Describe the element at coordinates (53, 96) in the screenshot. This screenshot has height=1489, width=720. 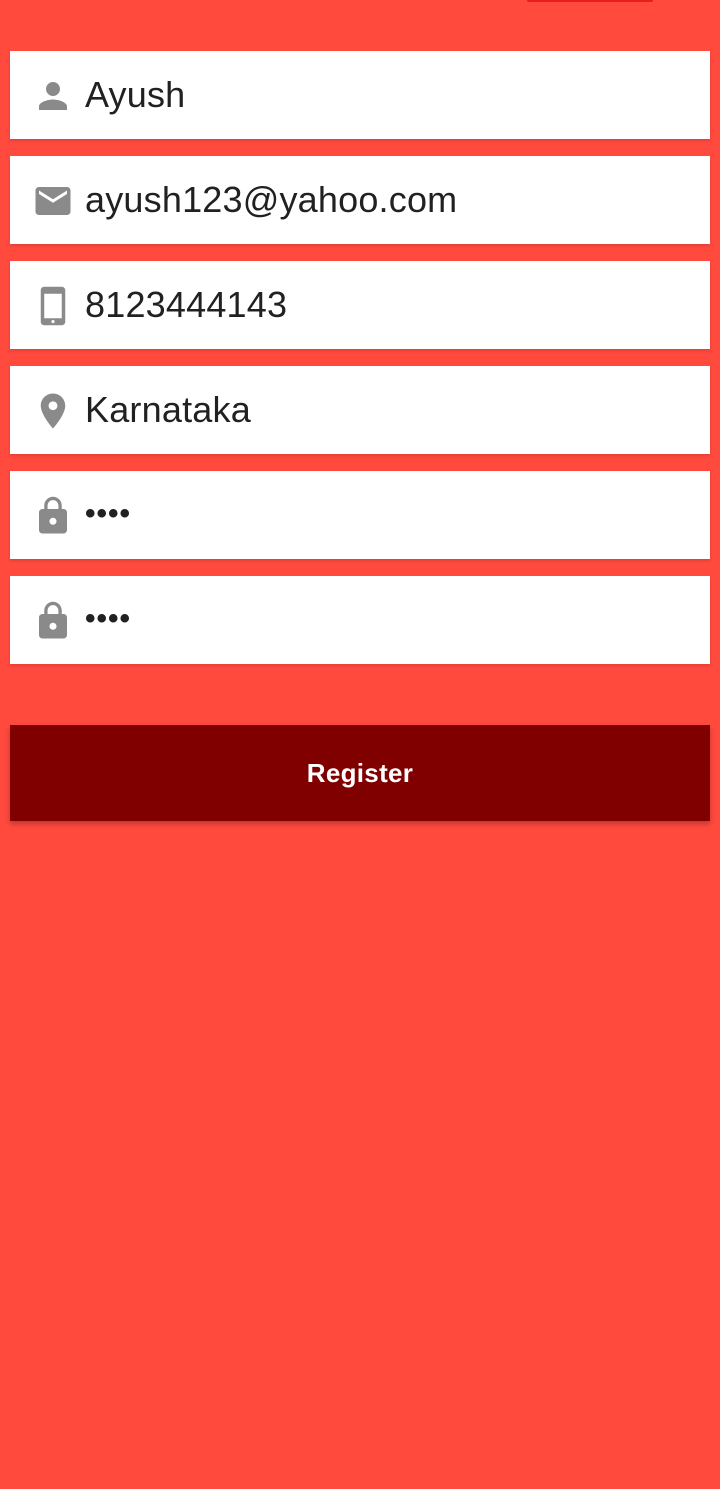
I see `person-icon` at that location.